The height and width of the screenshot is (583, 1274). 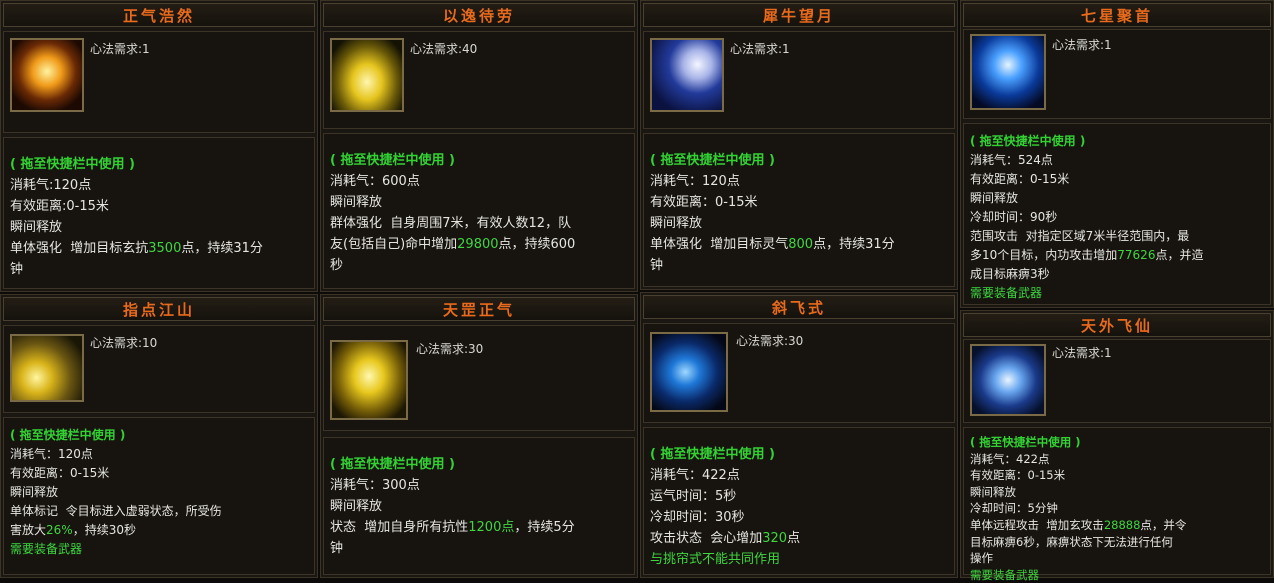 What do you see at coordinates (799, 307) in the screenshot?
I see `skill-title: 斜飞式` at bounding box center [799, 307].